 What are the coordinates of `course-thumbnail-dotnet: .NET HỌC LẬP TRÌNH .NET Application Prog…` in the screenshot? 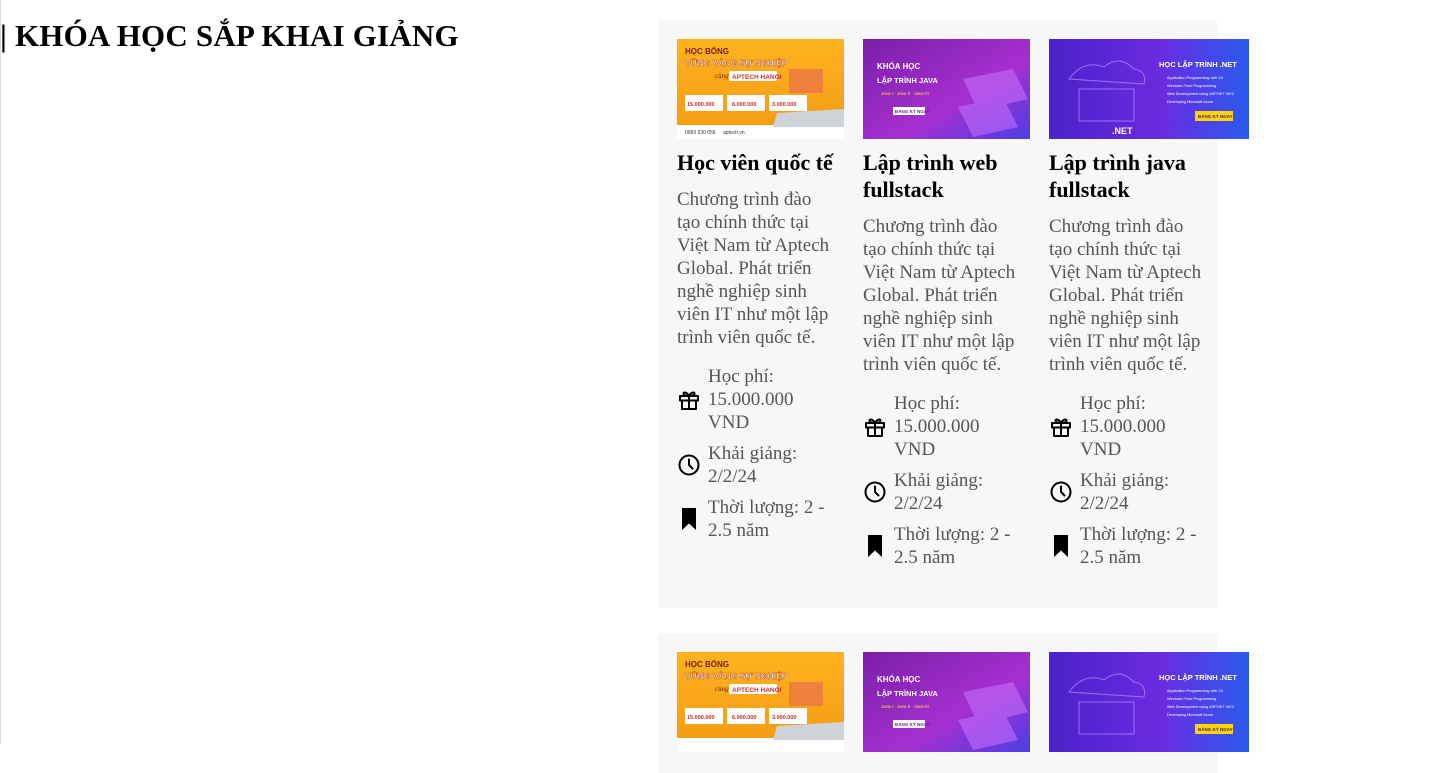 It's located at (1149, 89).